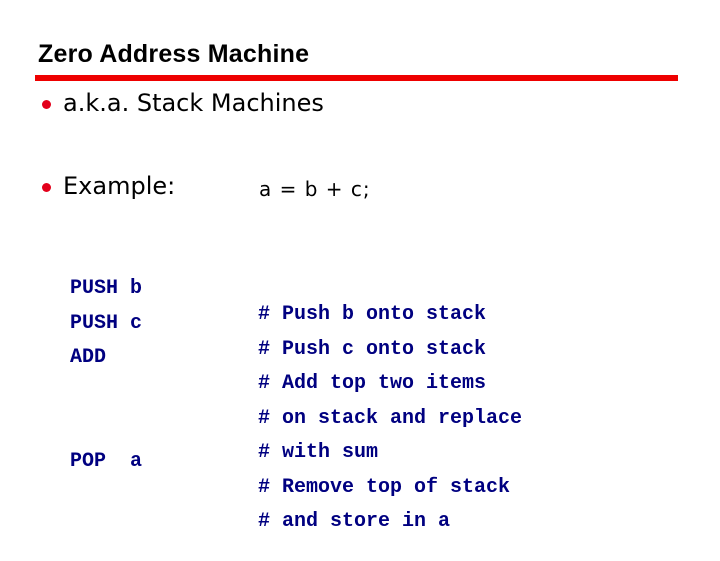  What do you see at coordinates (384, 487) in the screenshot?
I see `code-comment: # Remove top of stack` at bounding box center [384, 487].